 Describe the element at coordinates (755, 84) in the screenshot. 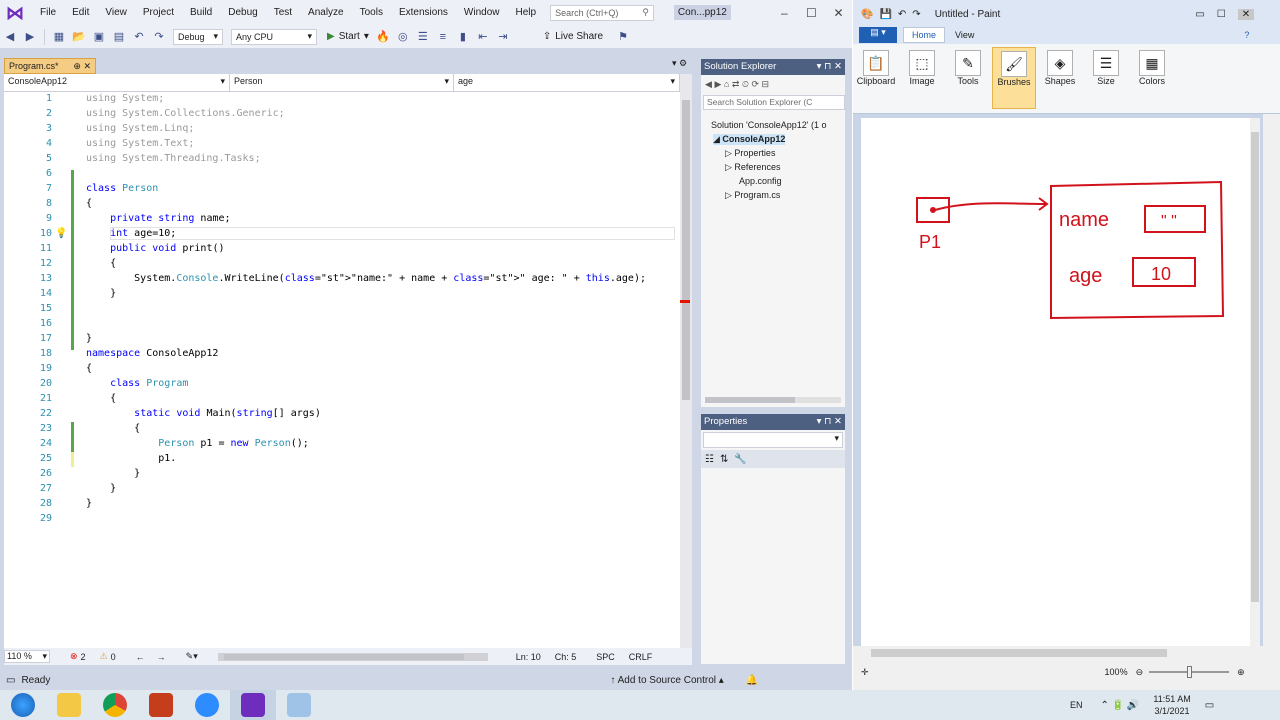

I see `refresh-icon: ⟳` at that location.